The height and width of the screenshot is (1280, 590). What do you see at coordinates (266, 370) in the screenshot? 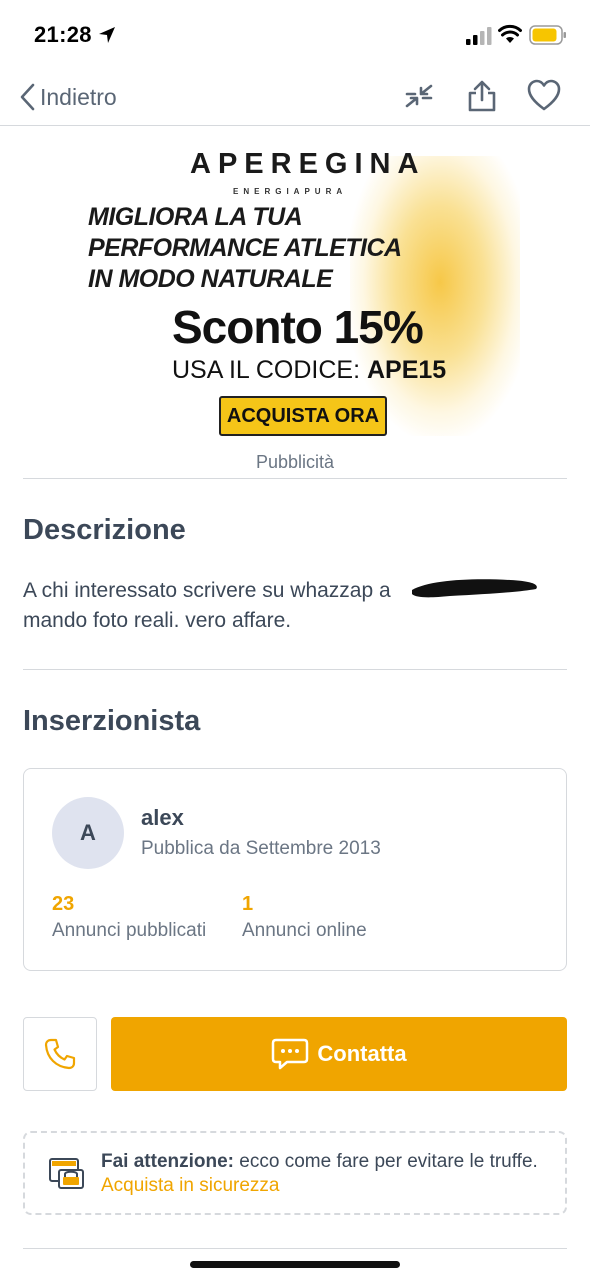
I see `ad-code-prefix: USA IL CODICE:` at bounding box center [266, 370].